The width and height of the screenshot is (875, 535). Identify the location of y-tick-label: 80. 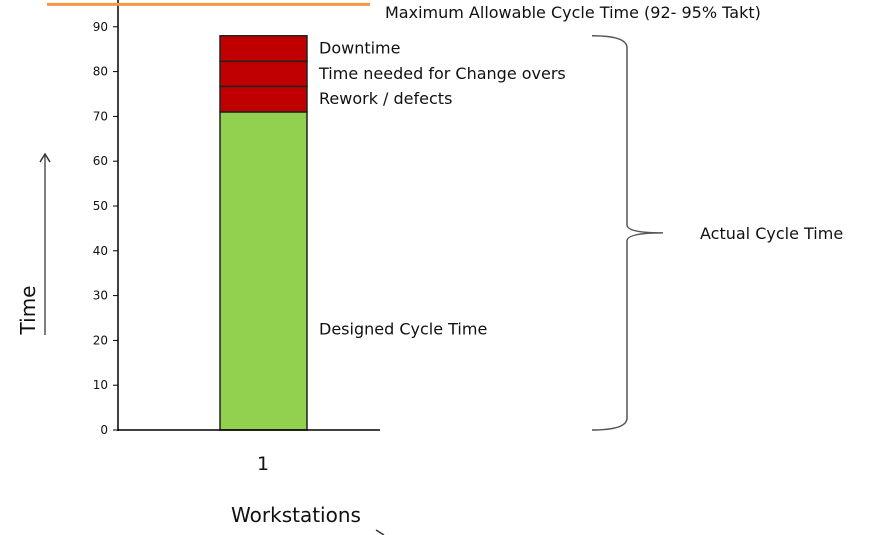
(100, 72).